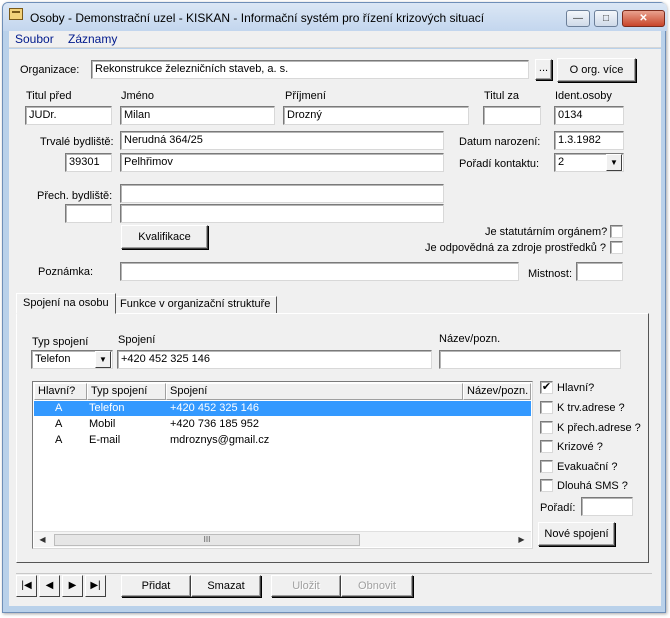 The height and width of the screenshot is (618, 670). I want to click on app-window-icon, so click(16, 14).